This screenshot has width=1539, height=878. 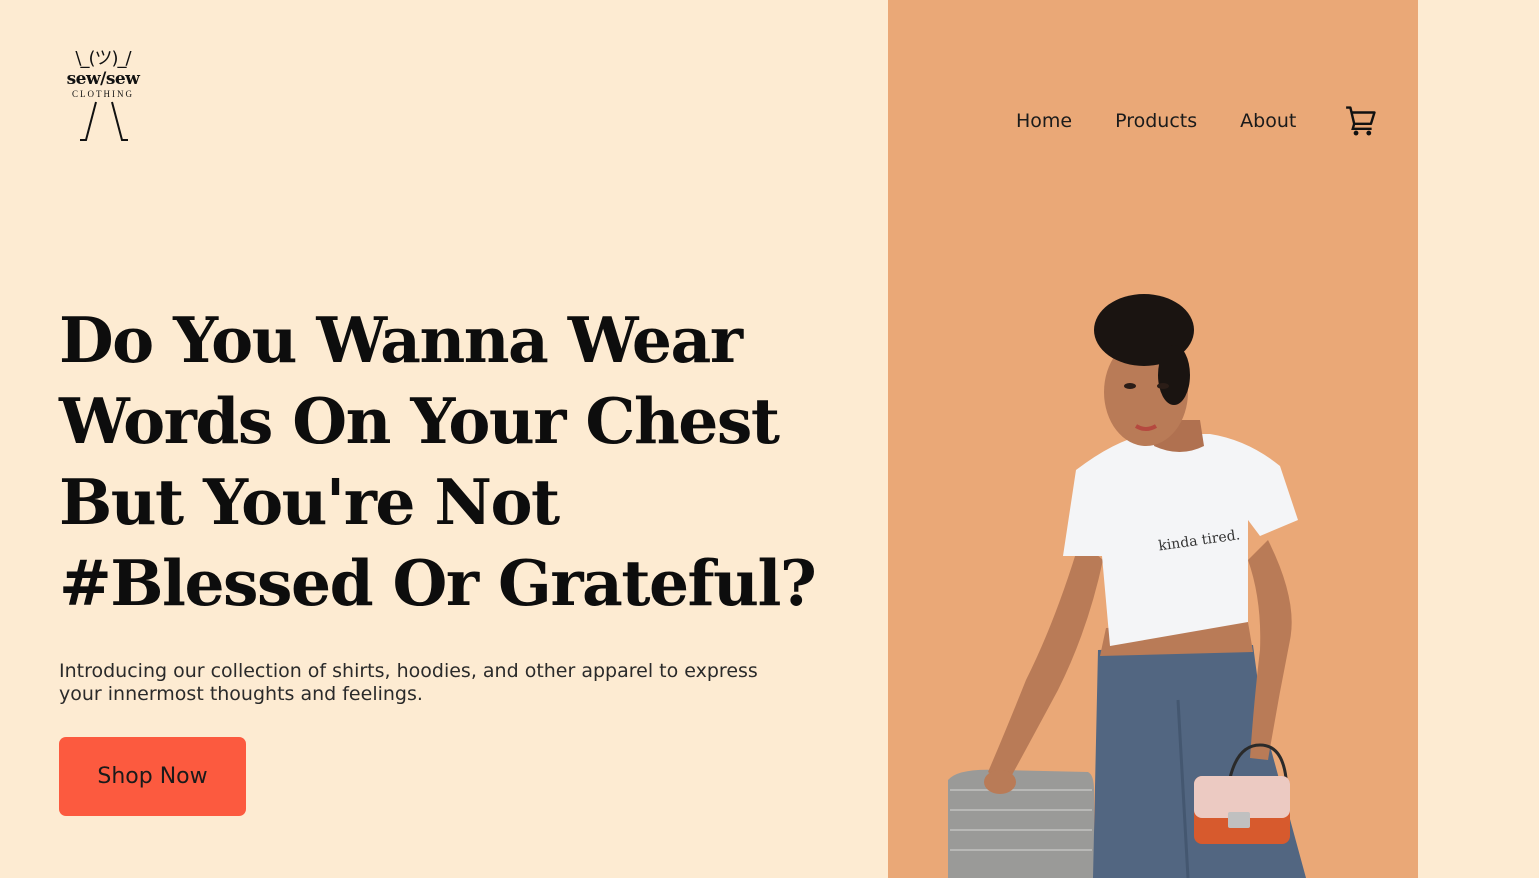 I want to click on logo-shrug-mark: \_(ツ)_/, so click(x=103, y=58).